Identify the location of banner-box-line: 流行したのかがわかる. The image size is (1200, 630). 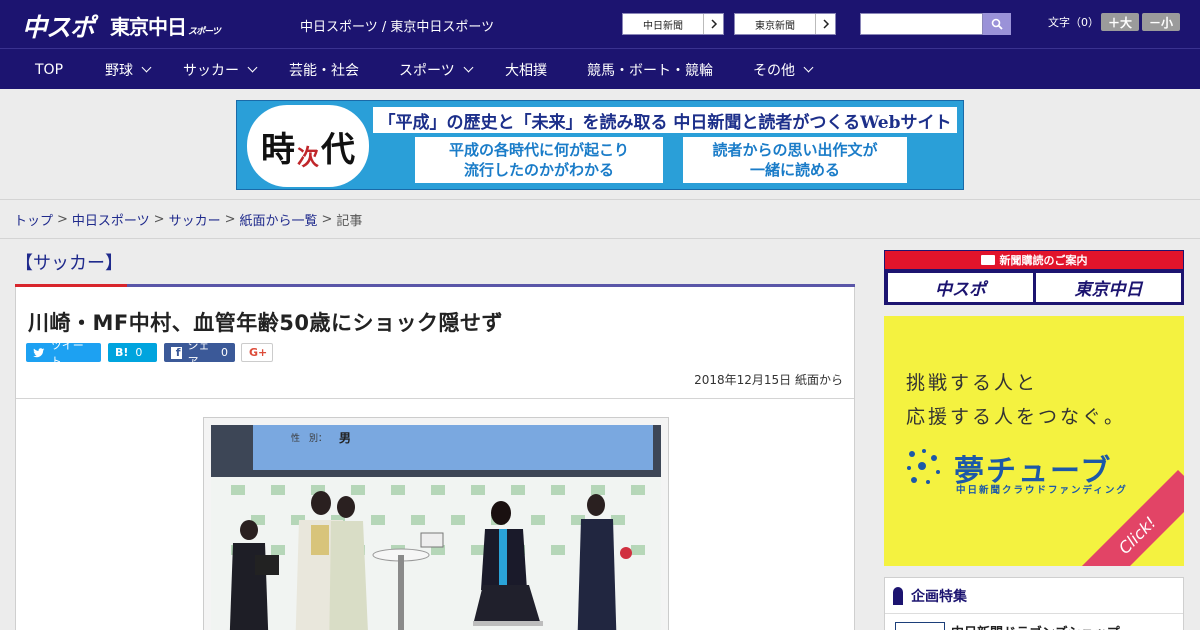
(538, 170).